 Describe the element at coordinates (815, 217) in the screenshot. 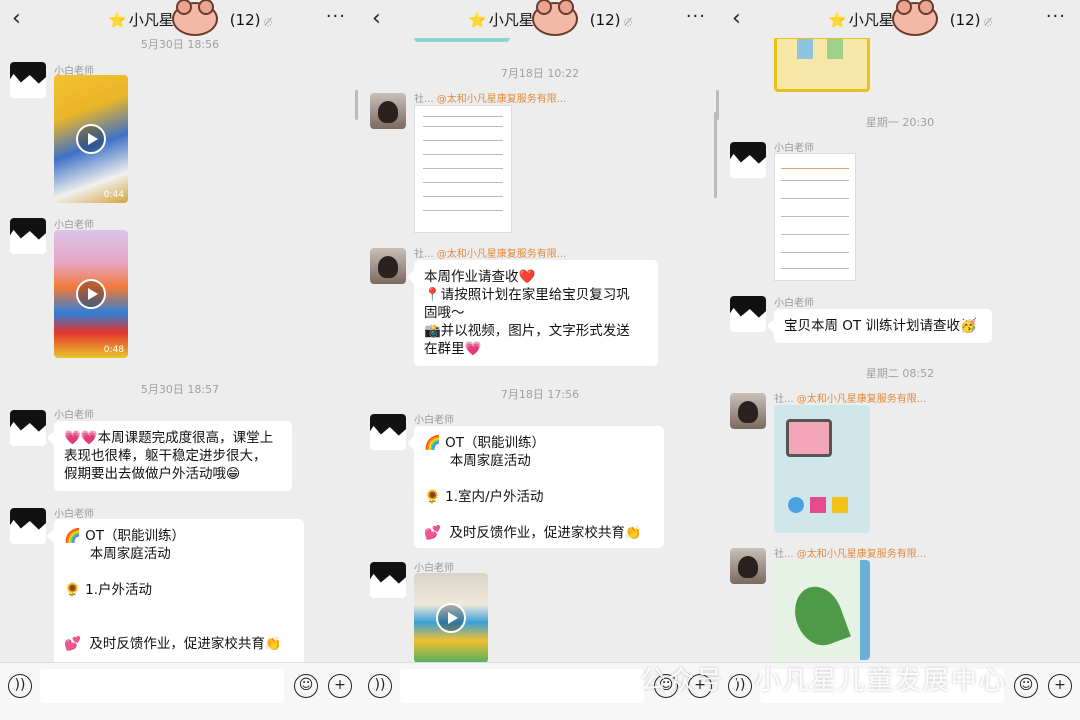

I see `image-message-table` at that location.